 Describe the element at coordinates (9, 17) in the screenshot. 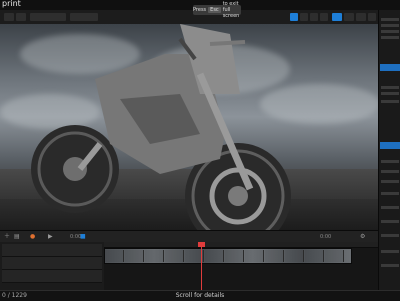

I see `save-button` at that location.